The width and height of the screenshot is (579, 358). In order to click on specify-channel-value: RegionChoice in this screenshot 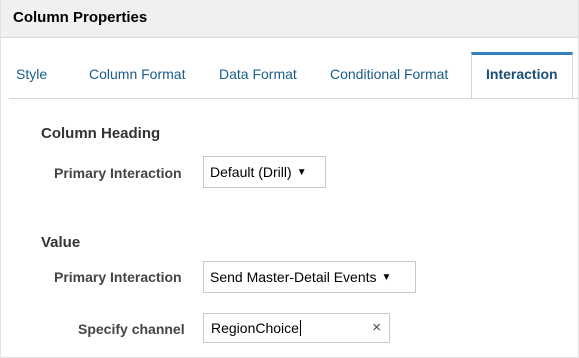, I will do `click(255, 328)`.